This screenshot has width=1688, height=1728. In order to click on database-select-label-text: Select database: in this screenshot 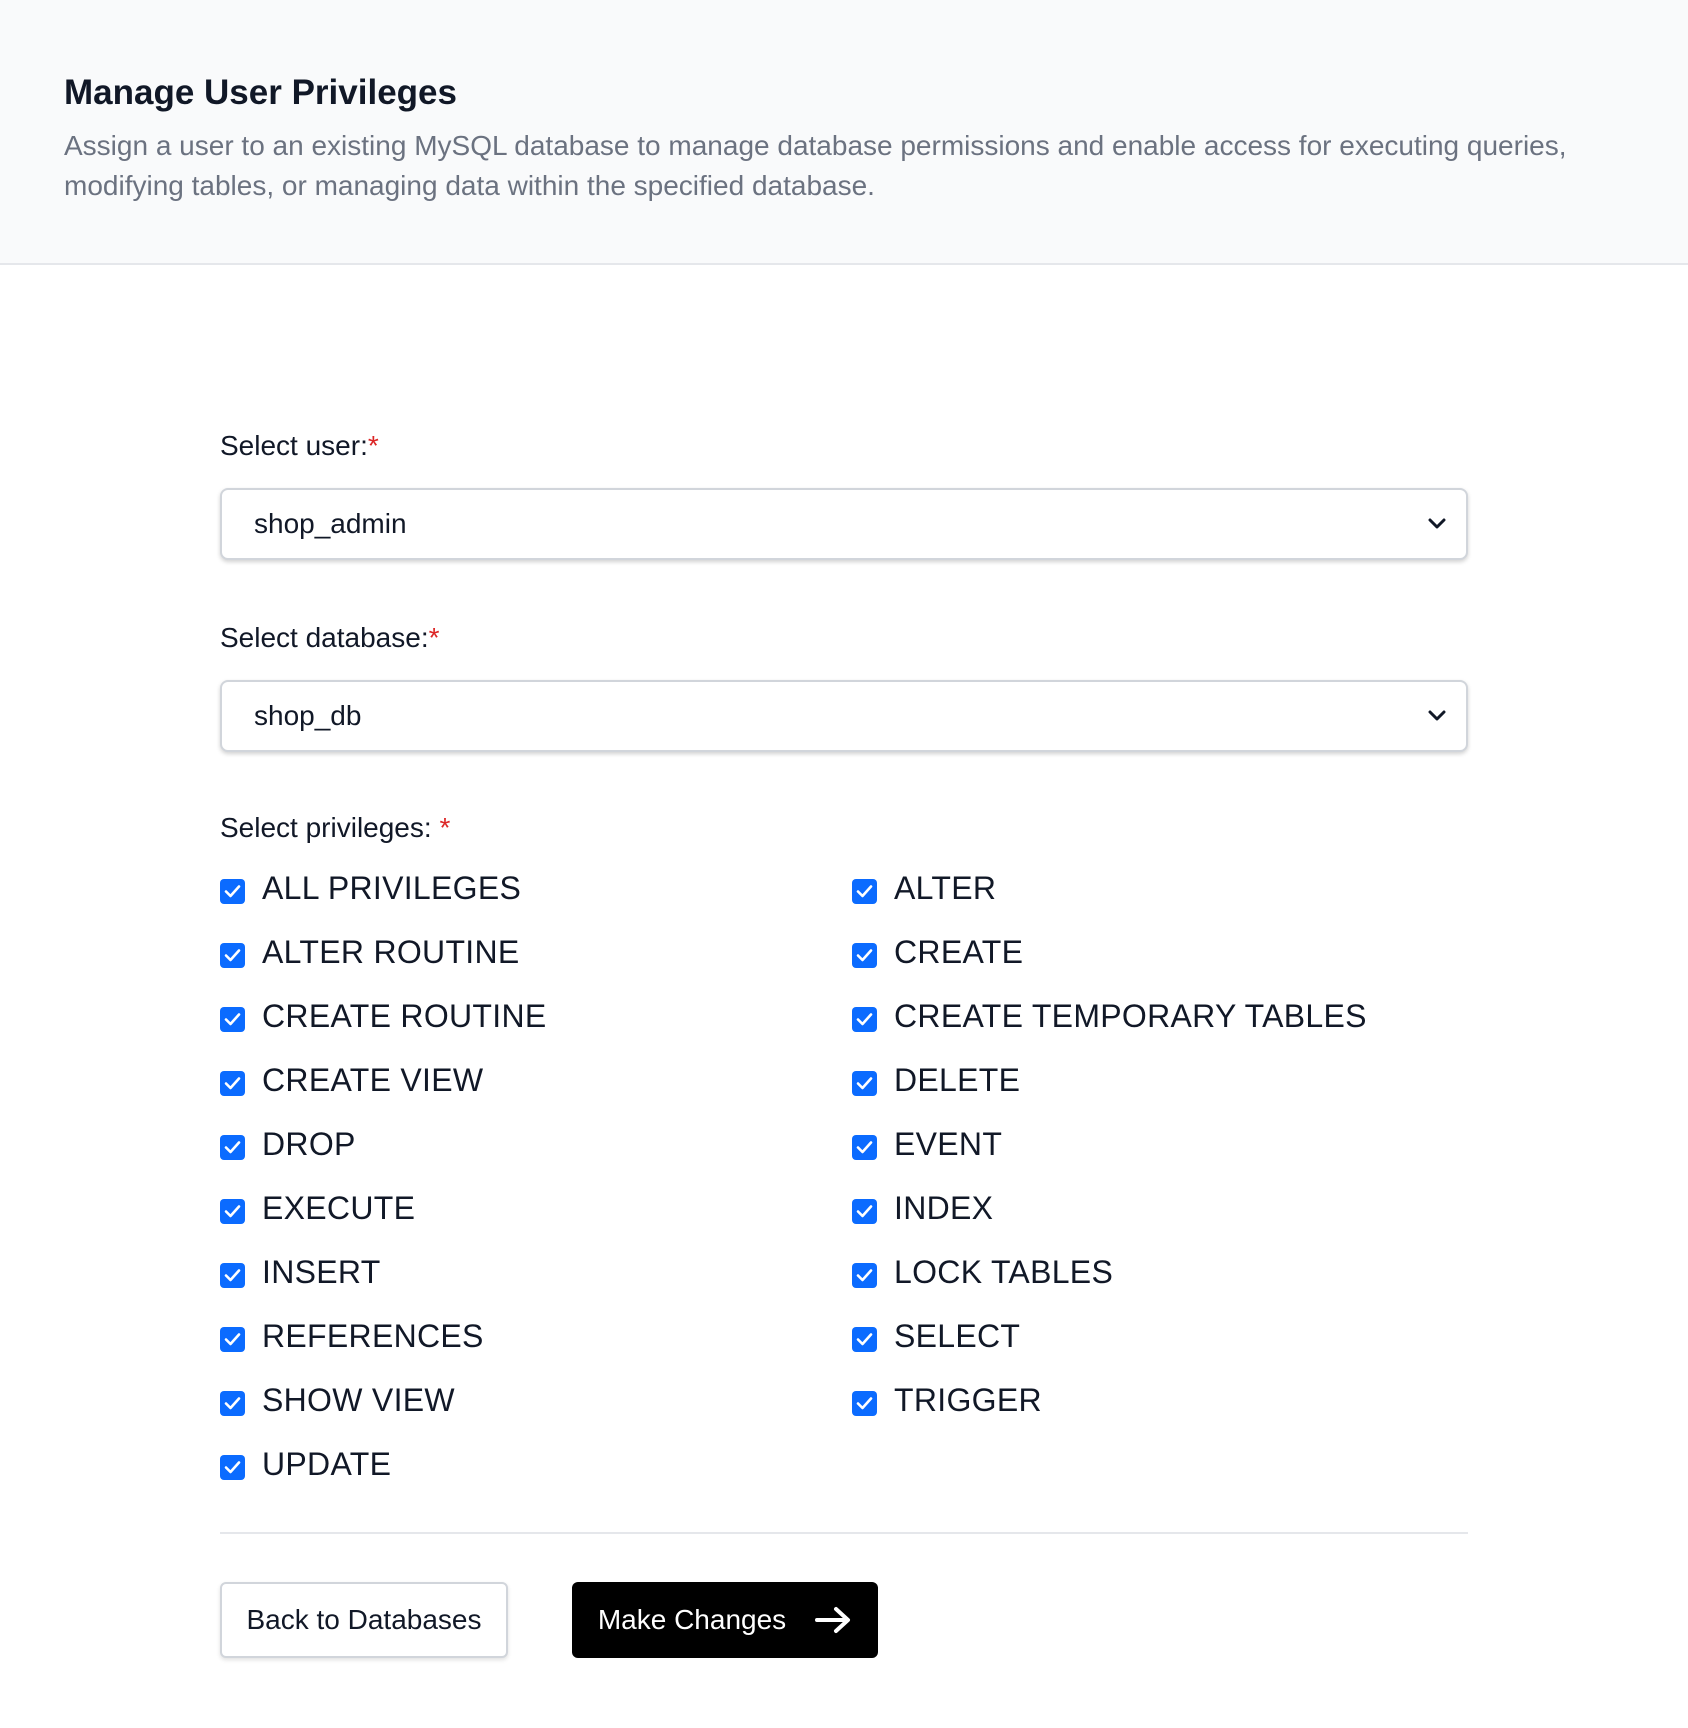, I will do `click(324, 637)`.